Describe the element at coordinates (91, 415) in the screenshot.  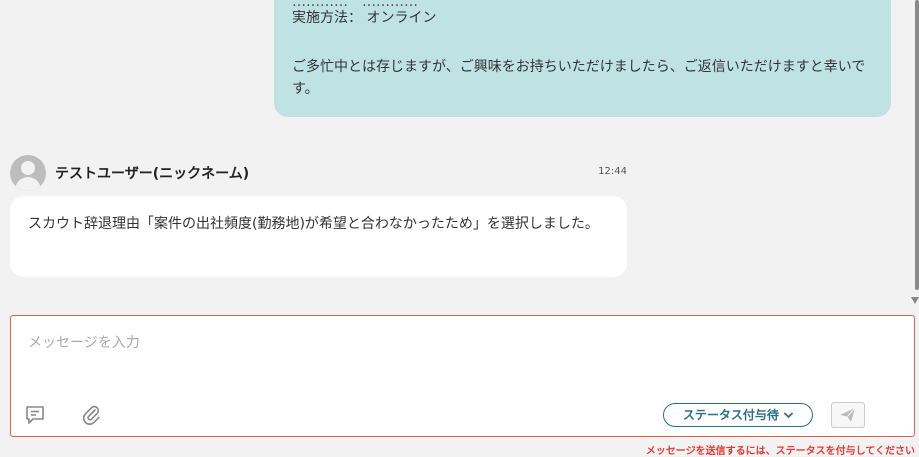
I see `paperclip-icon` at that location.